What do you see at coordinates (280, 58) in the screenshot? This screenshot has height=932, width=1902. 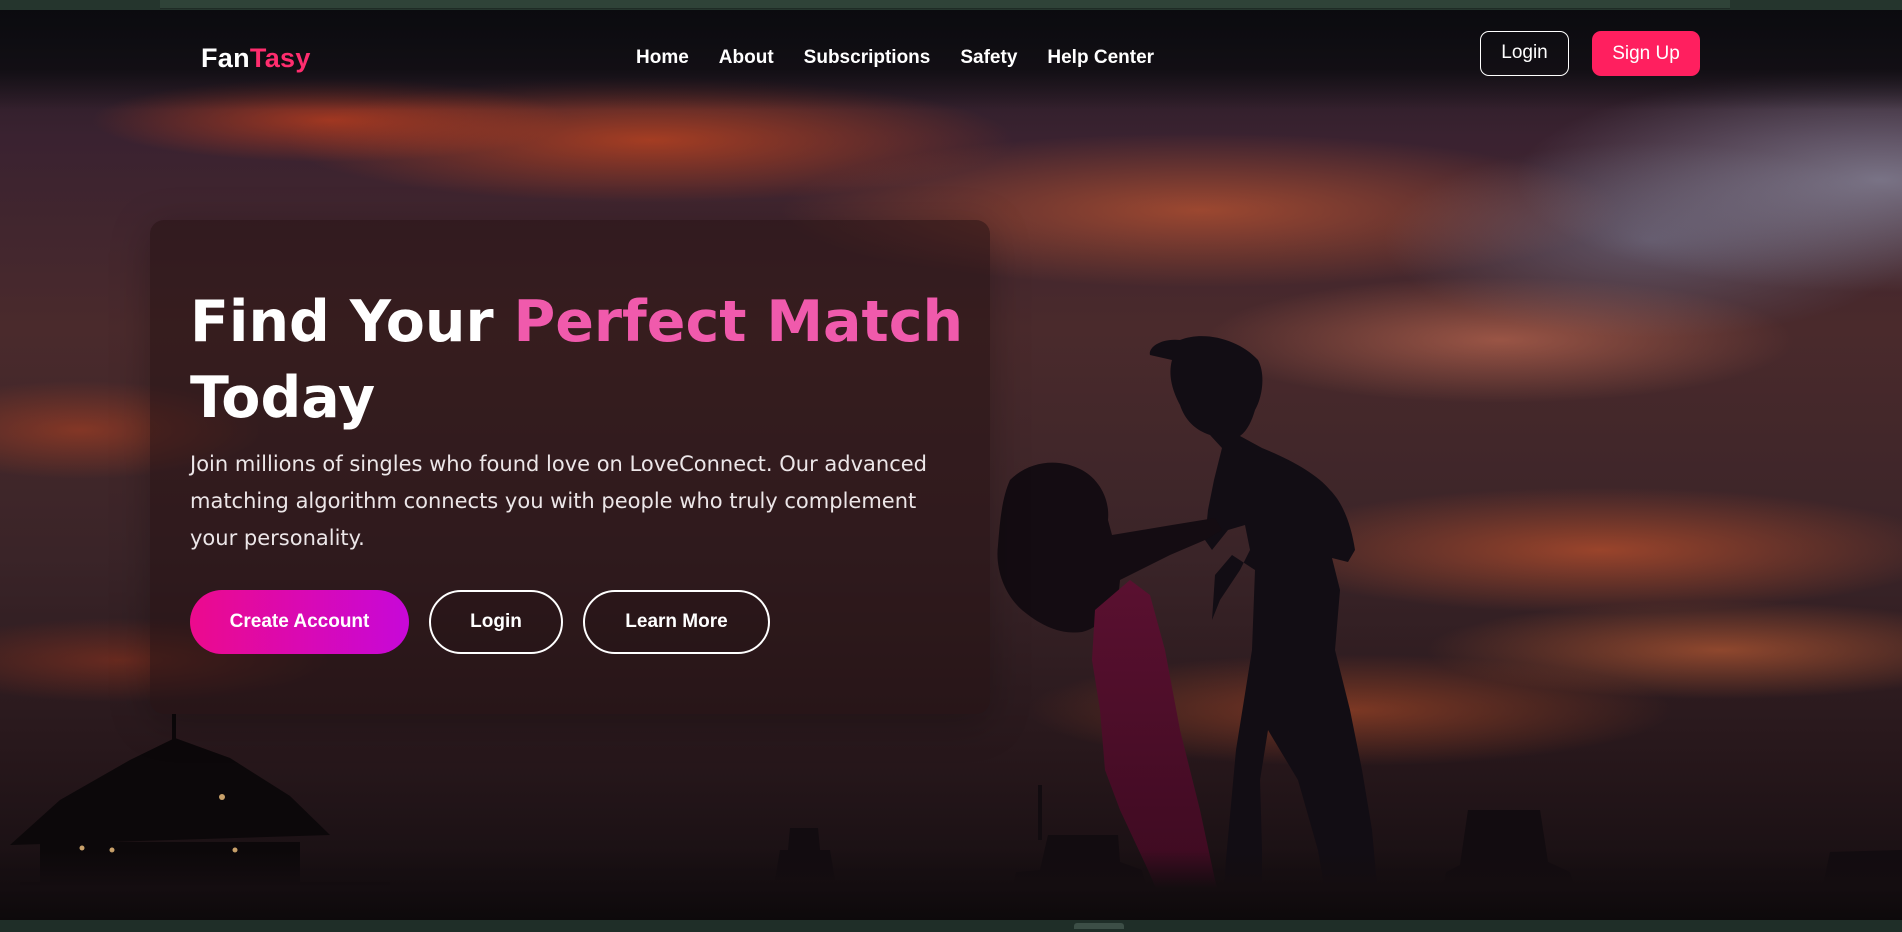 I see `logo-text-accent: Tasy` at bounding box center [280, 58].